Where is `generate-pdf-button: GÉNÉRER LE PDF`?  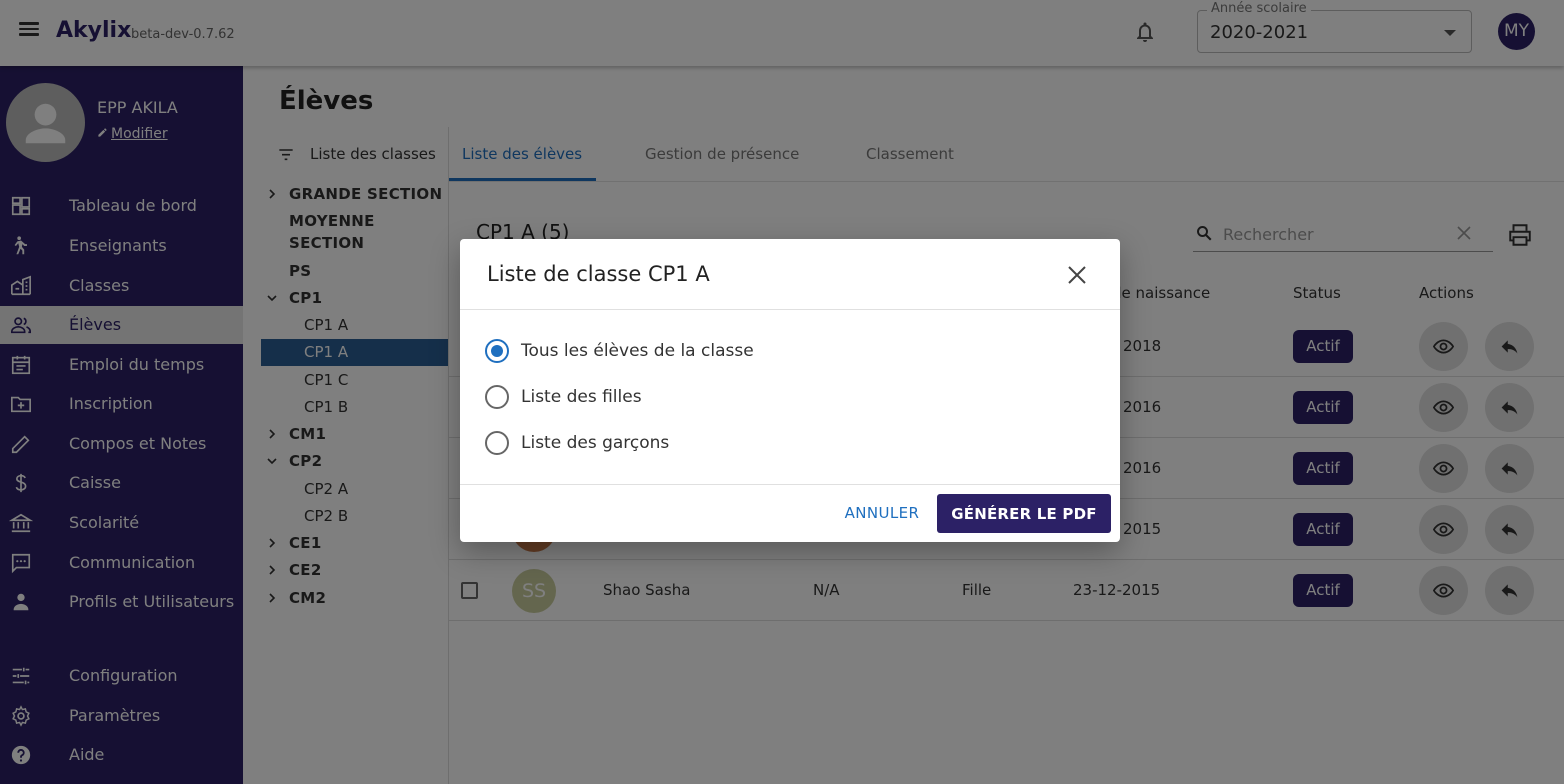
generate-pdf-button: GÉNÉRER LE PDF is located at coordinates (1024, 513).